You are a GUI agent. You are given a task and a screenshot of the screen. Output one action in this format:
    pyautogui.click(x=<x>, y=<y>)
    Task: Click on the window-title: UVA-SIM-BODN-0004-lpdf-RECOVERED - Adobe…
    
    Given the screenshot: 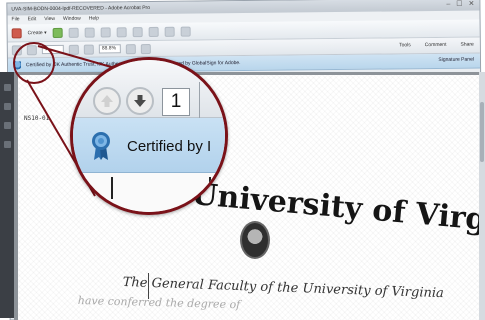 What is the action you would take?
    pyautogui.click(x=81, y=8)
    